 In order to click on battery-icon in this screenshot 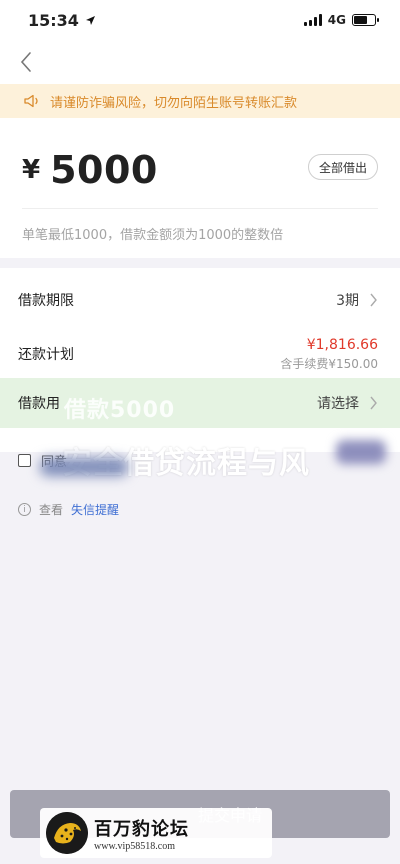, I will do `click(365, 20)`.